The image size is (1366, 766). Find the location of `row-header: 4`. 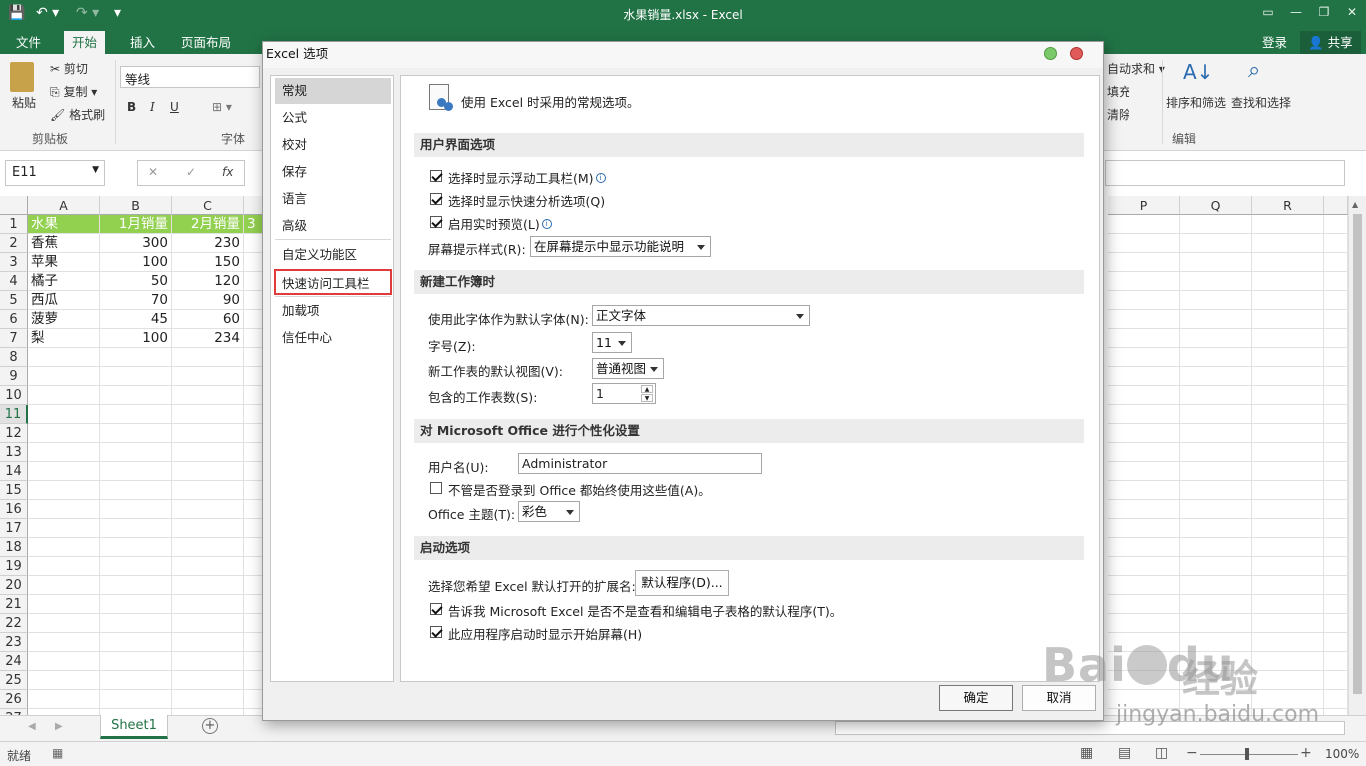

row-header: 4 is located at coordinates (14, 281).